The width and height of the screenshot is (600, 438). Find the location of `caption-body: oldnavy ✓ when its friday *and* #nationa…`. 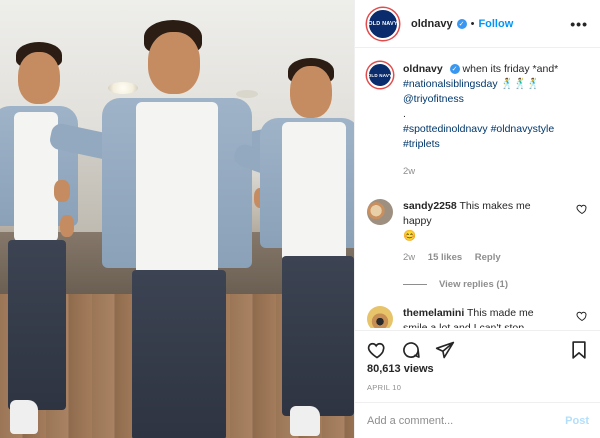

caption-body: oldnavy ✓ when its friday *and* #nationa… is located at coordinates (495, 120).